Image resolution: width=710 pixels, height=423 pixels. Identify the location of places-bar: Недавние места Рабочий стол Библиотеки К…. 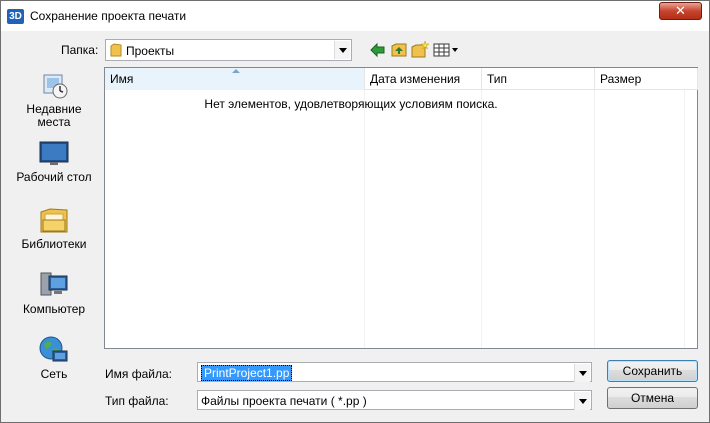
(54, 227).